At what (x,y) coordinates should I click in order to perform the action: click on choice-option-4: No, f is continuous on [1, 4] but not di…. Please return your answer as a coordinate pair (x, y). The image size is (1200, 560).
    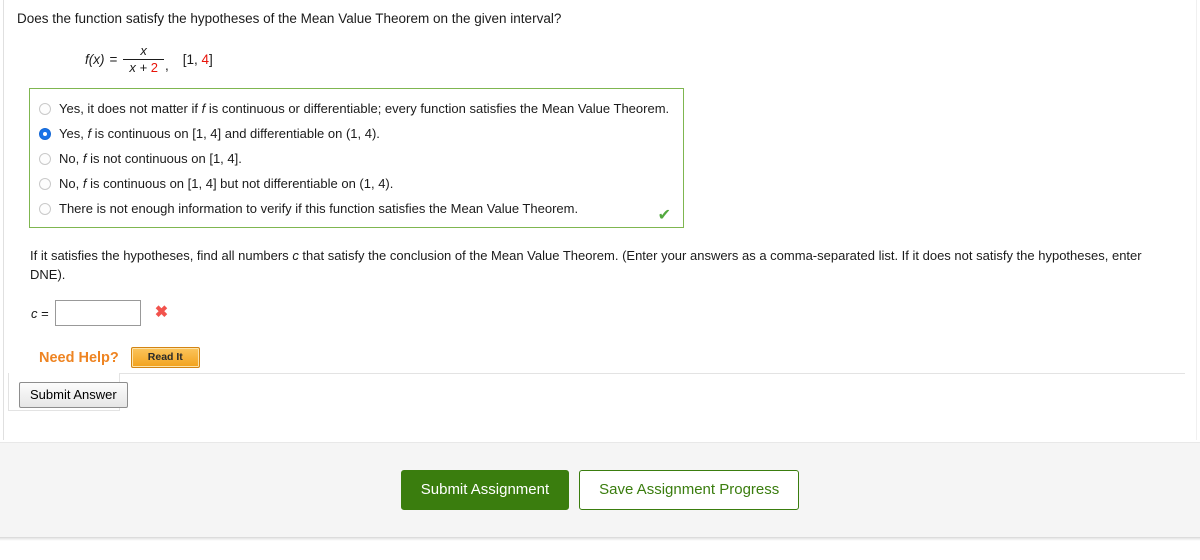
    Looking at the image, I should click on (356, 185).